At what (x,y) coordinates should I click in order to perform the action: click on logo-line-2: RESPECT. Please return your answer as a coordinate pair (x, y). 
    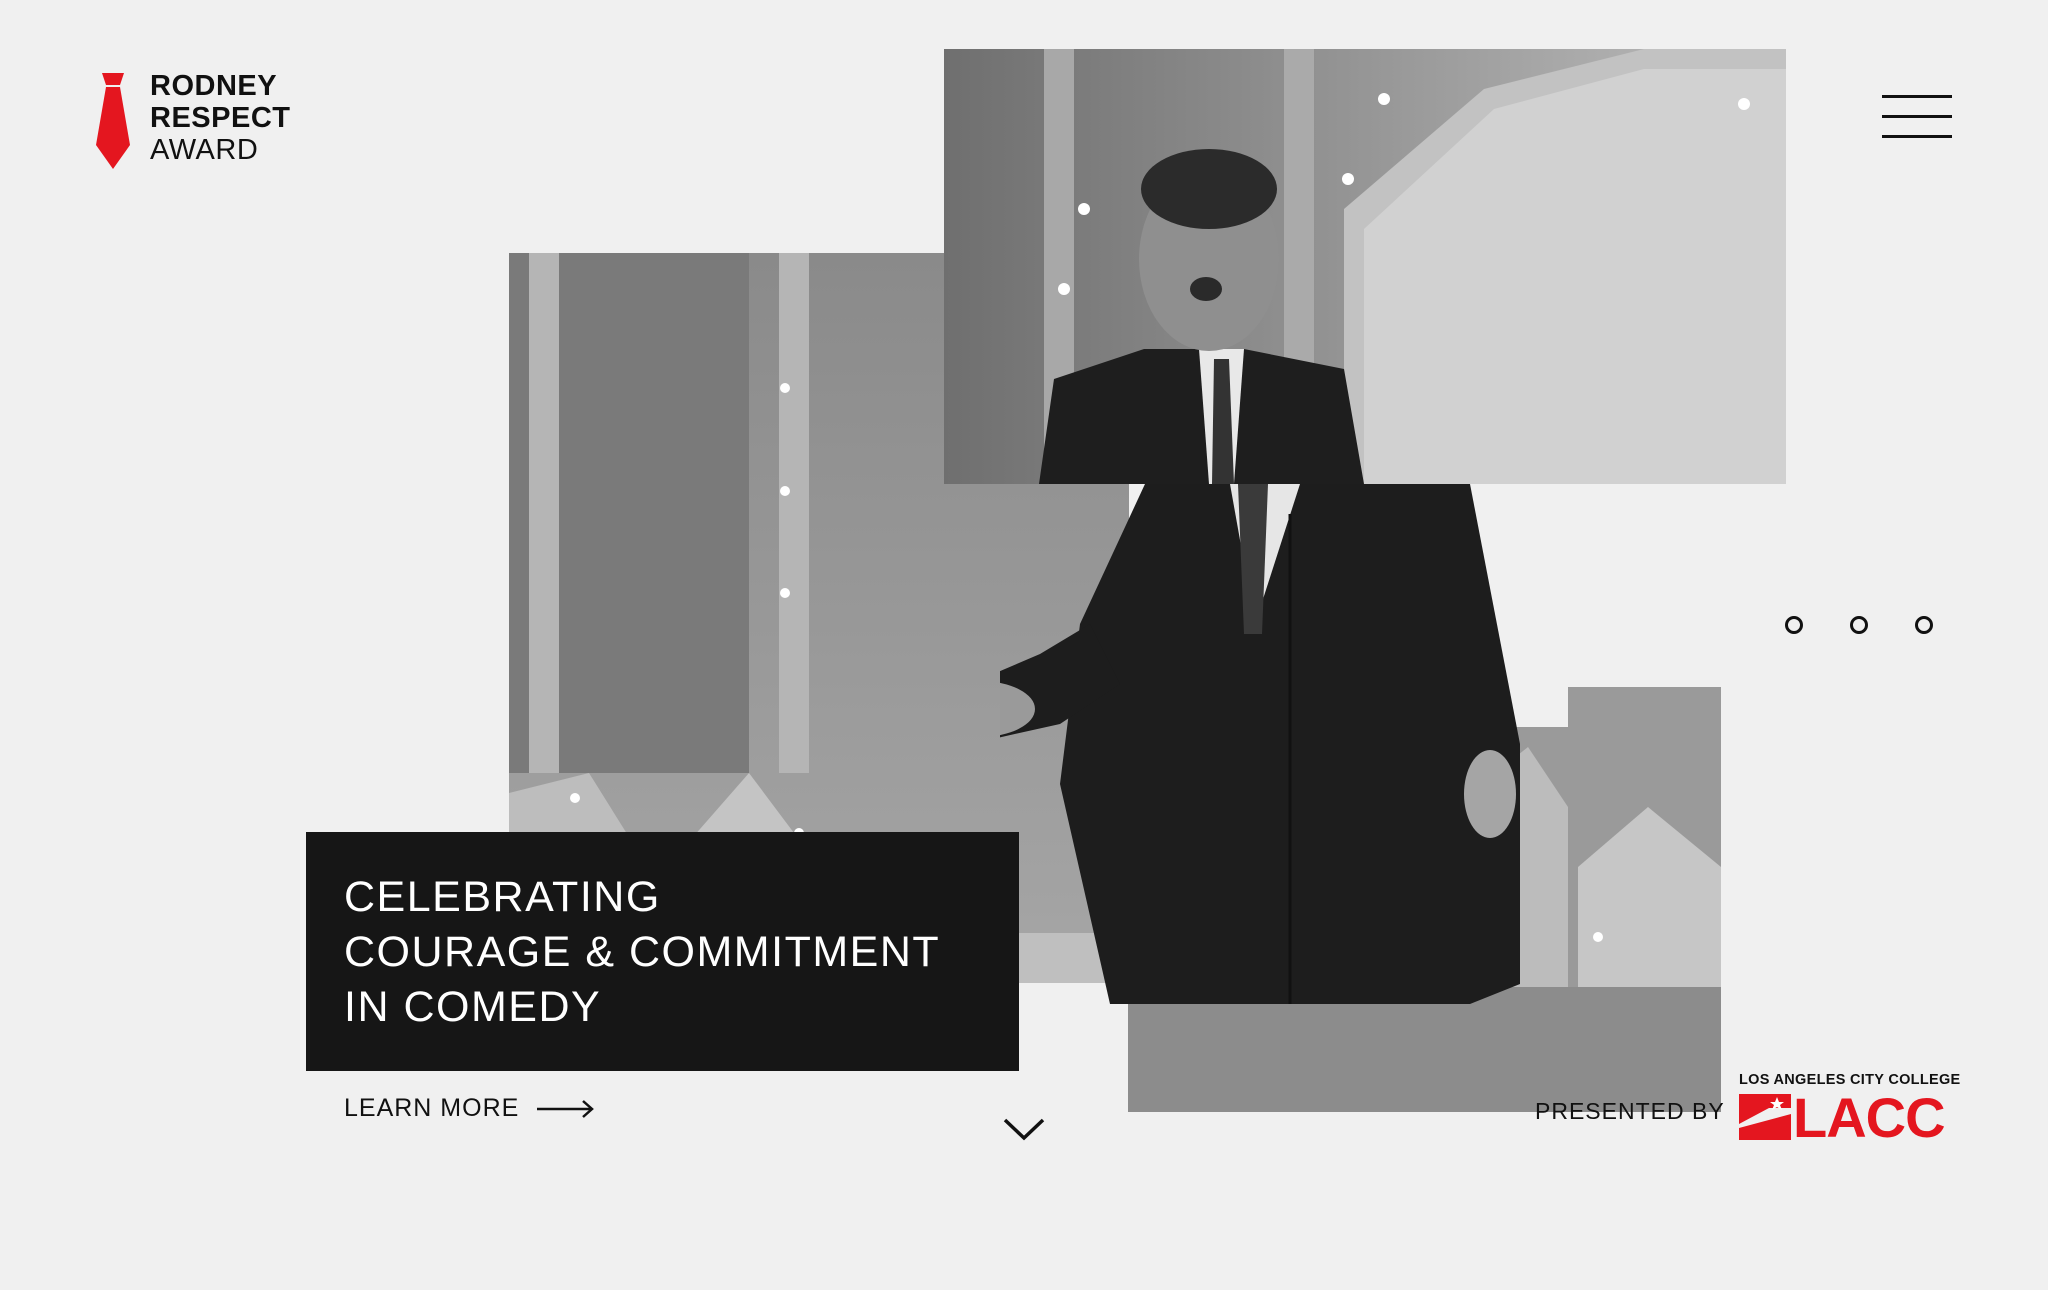
    Looking at the image, I should click on (220, 118).